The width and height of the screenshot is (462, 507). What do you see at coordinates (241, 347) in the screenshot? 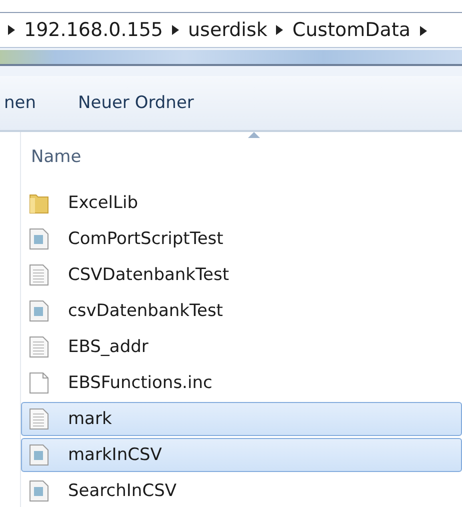
I see `file-row: EBS_addr` at bounding box center [241, 347].